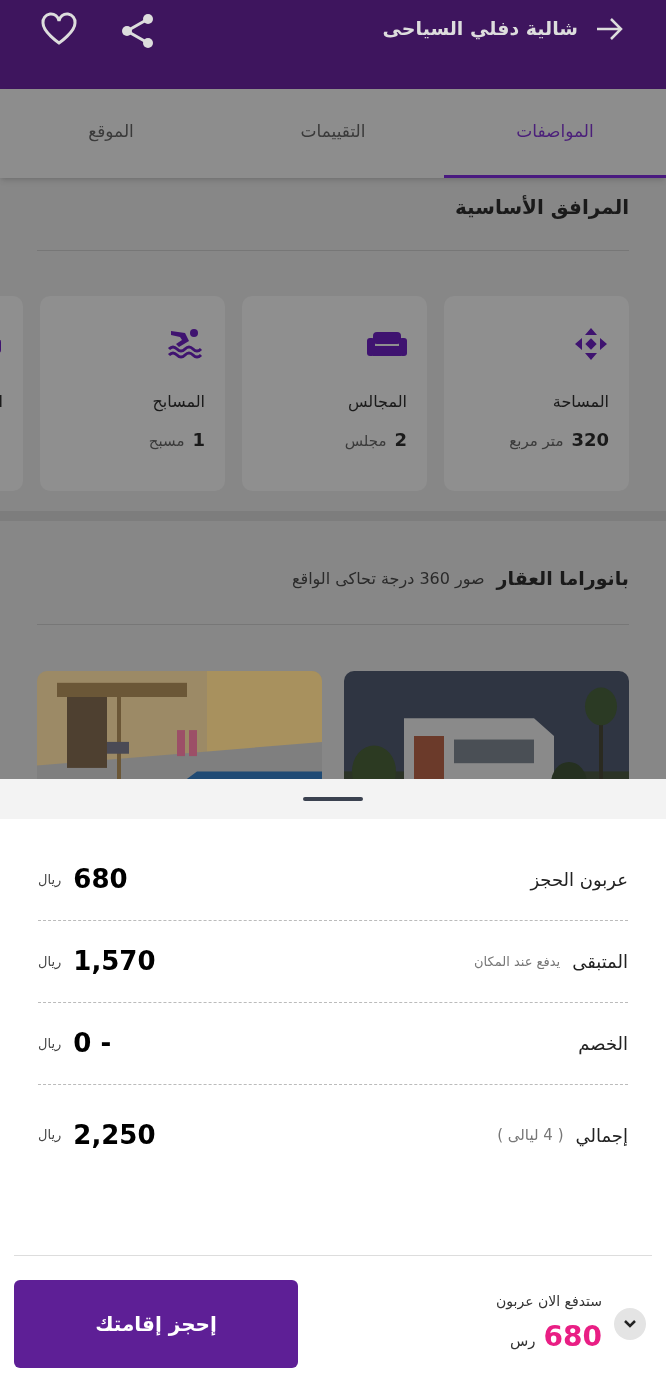 Image resolution: width=666 pixels, height=1400 pixels. Describe the element at coordinates (114, 961) in the screenshot. I see `price-amount: 1,570` at that location.